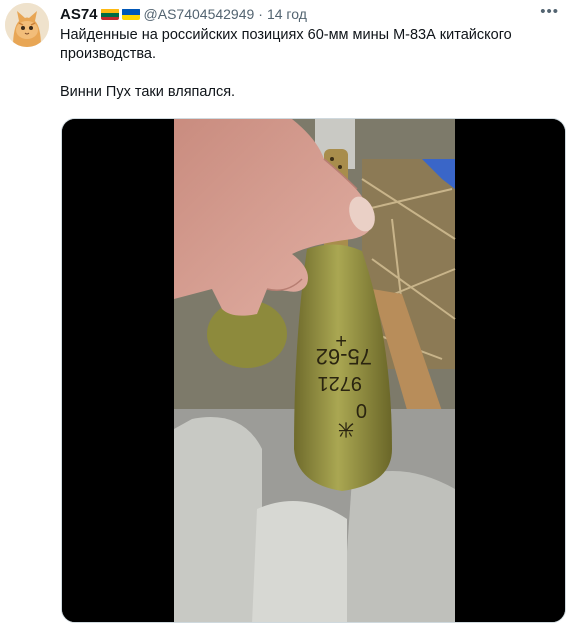 This screenshot has width=575, height=628. I want to click on cat-avatar-image, so click(27, 25).